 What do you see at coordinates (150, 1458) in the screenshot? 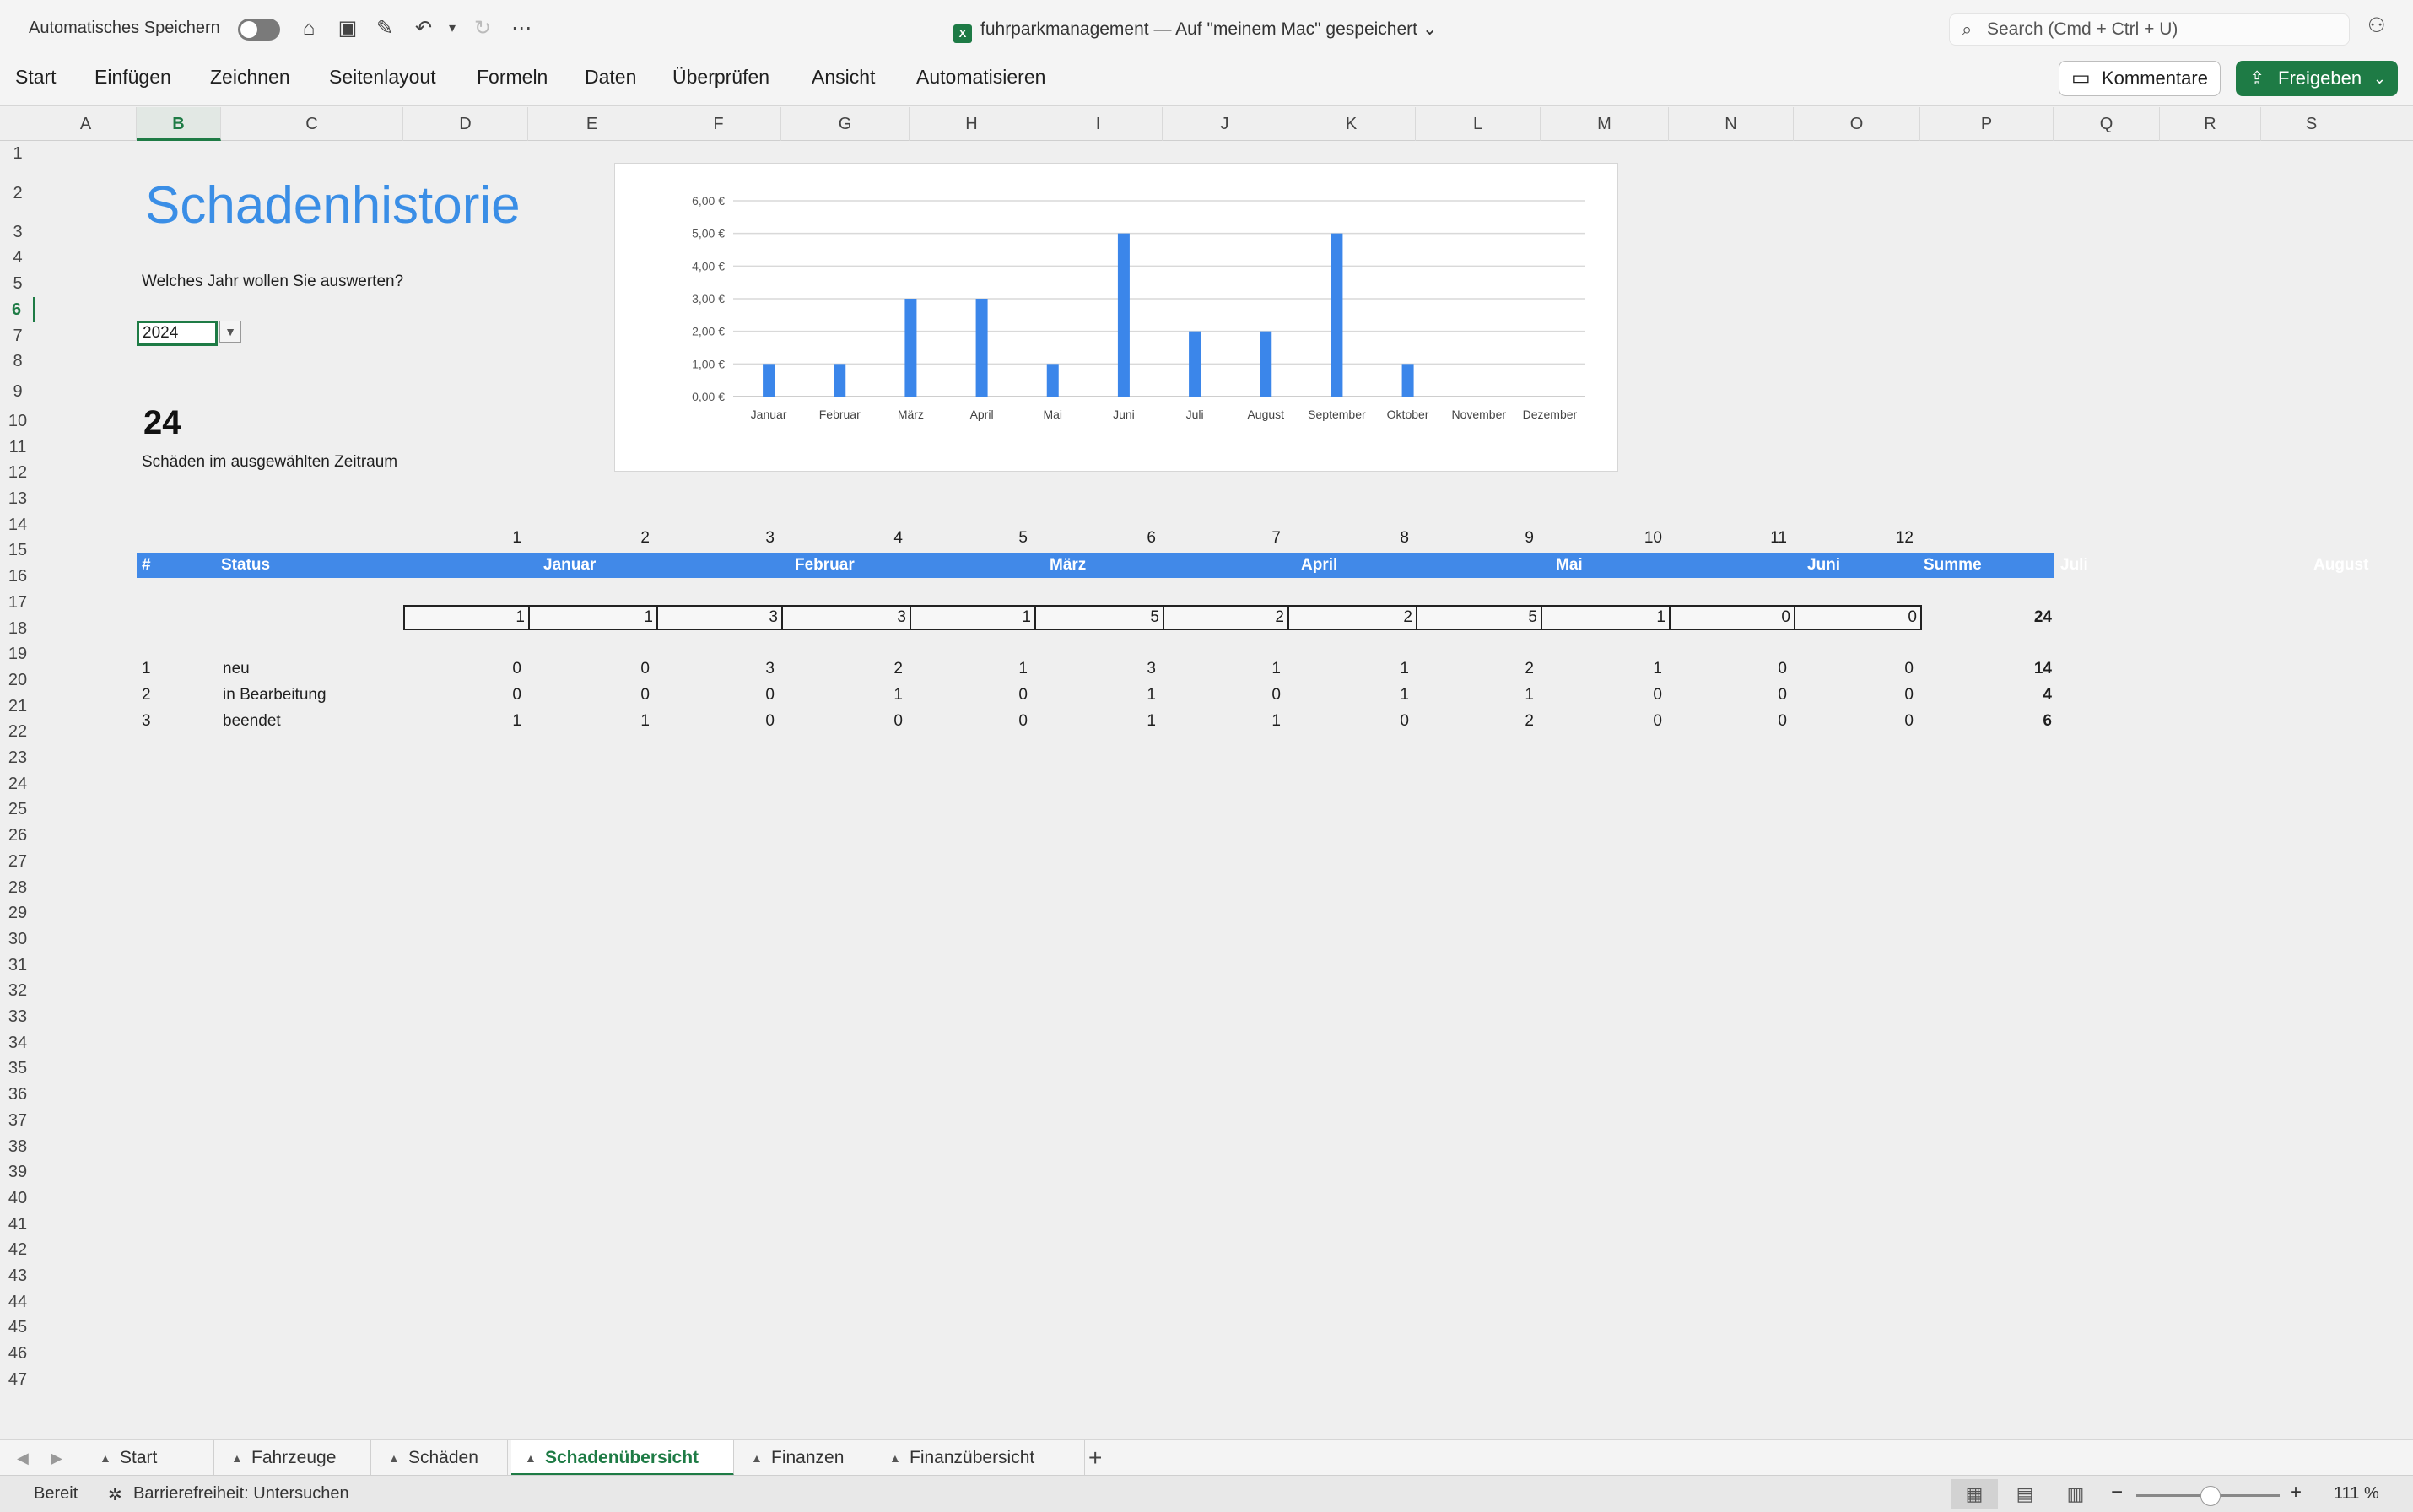
I see `tab-start: ▲ Start` at bounding box center [150, 1458].